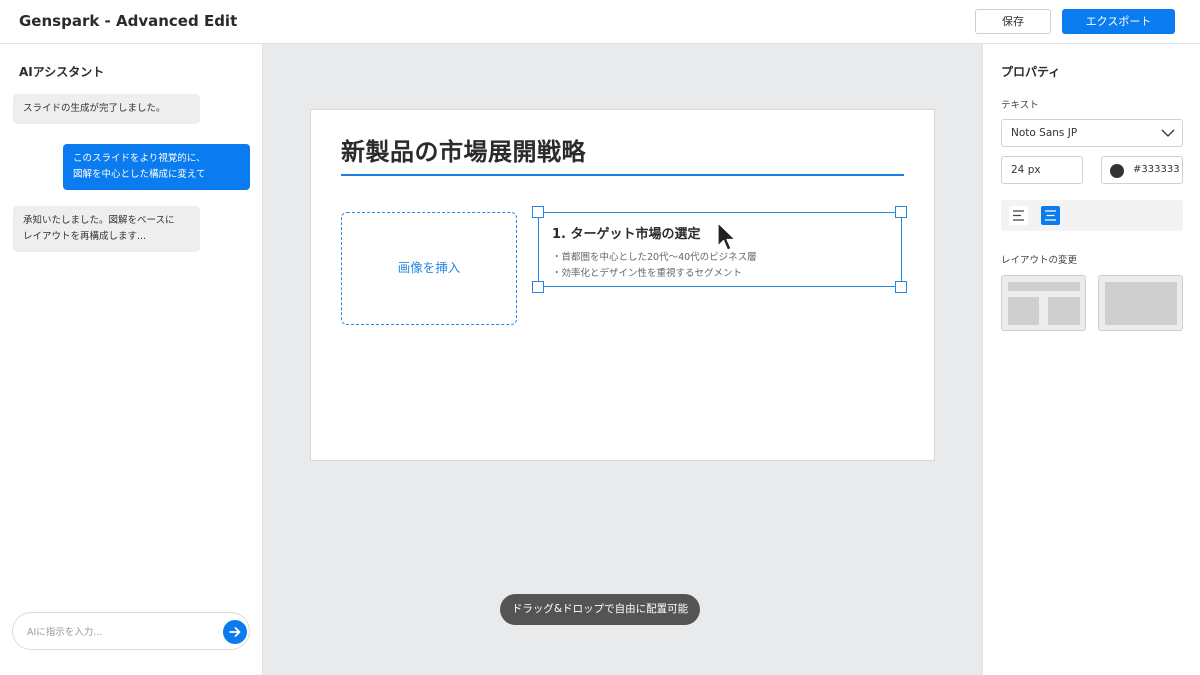 This screenshot has width=1200, height=675. I want to click on align-left-button, so click(1018, 215).